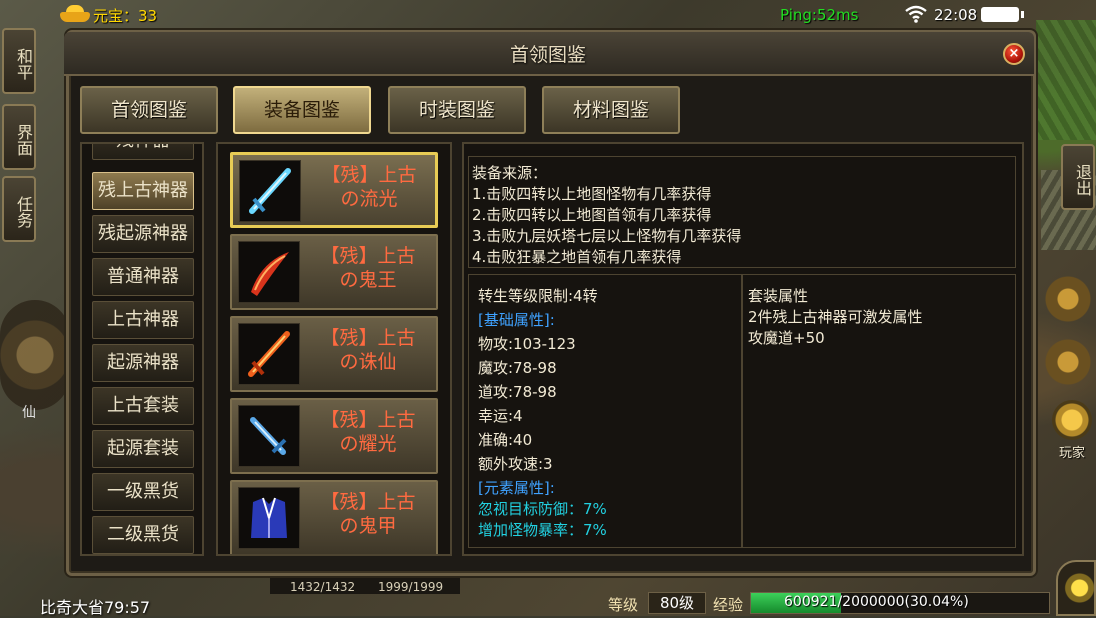  Describe the element at coordinates (368, 432) in the screenshot. I see `equipment-name: 【残】上古 の耀光` at that location.